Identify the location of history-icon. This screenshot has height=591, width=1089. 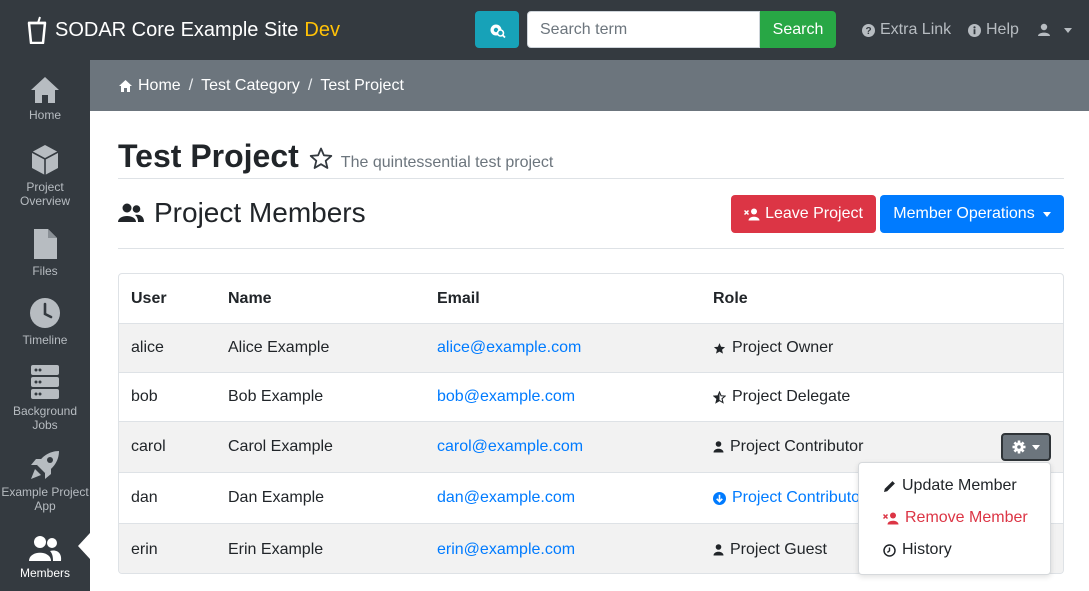
(889, 550).